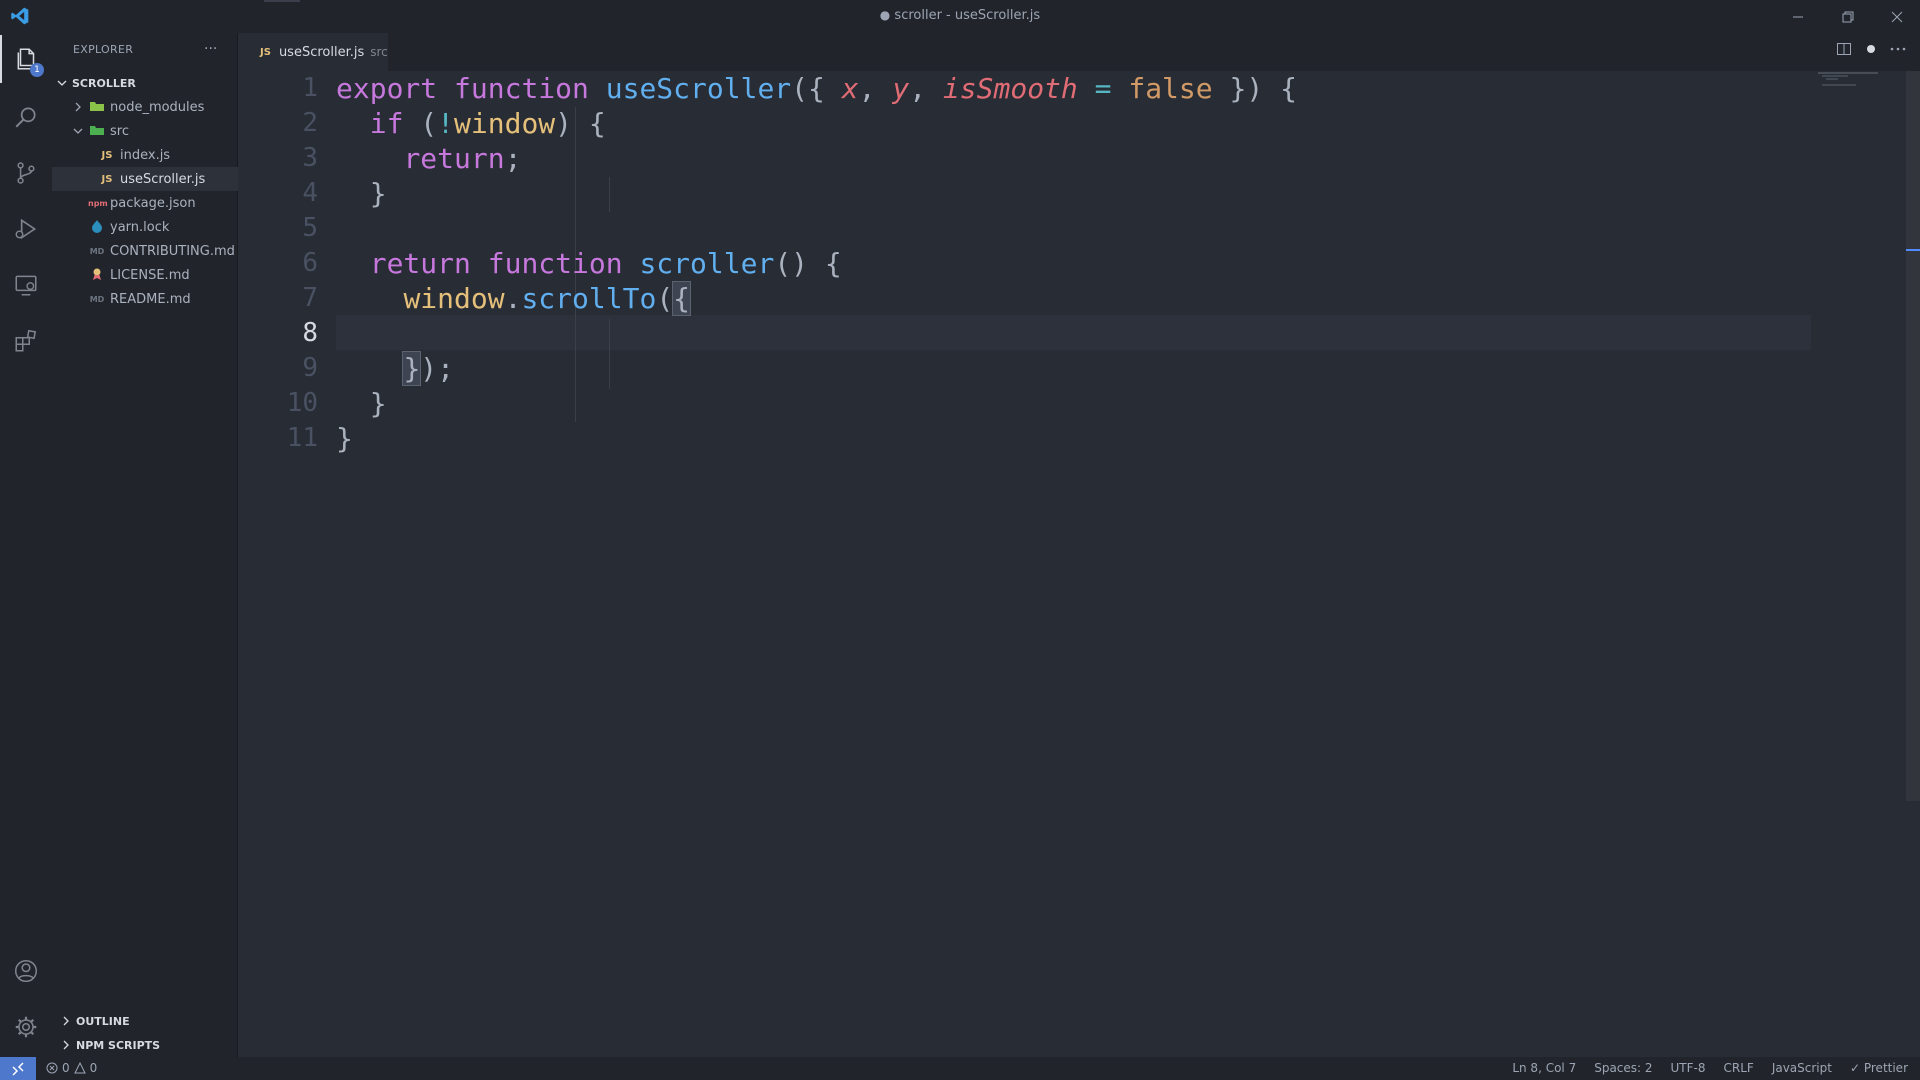 This screenshot has width=1920, height=1080. I want to click on title-bar-accent, so click(282, 1).